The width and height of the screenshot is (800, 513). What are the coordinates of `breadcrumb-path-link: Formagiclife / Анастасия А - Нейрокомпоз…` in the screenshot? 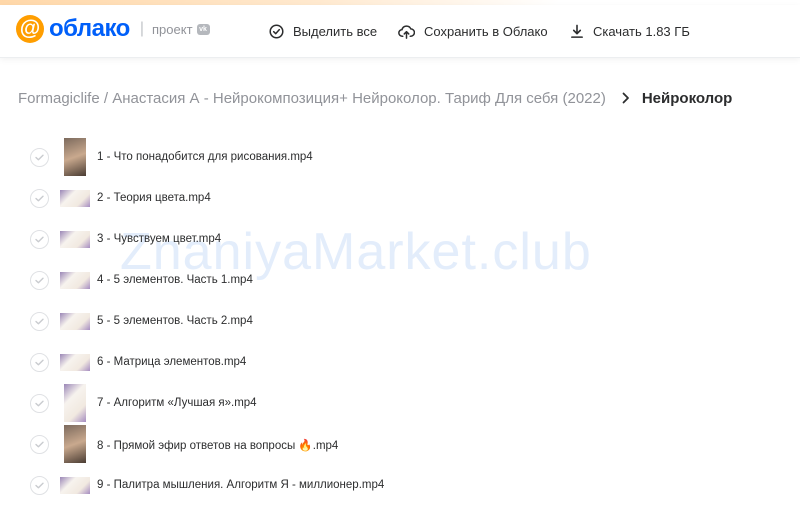 It's located at (312, 98).